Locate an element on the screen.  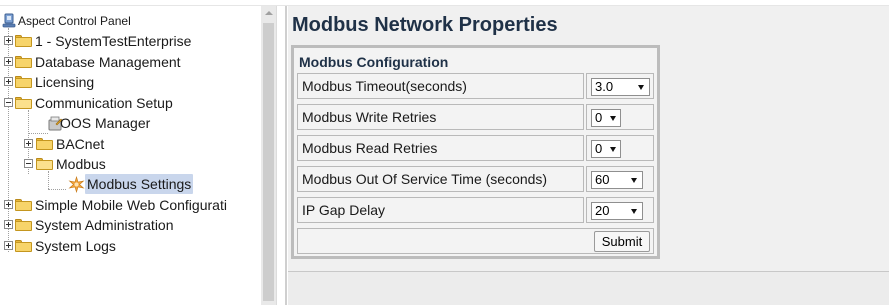
ip-gap-delay-select: 20 is located at coordinates (617, 211).